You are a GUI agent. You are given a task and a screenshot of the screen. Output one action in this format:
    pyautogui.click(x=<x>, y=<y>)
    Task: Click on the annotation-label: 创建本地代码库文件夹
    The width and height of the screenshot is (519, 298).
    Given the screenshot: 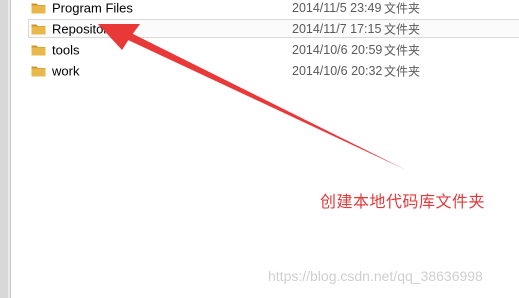 What is the action you would take?
    pyautogui.click(x=403, y=201)
    